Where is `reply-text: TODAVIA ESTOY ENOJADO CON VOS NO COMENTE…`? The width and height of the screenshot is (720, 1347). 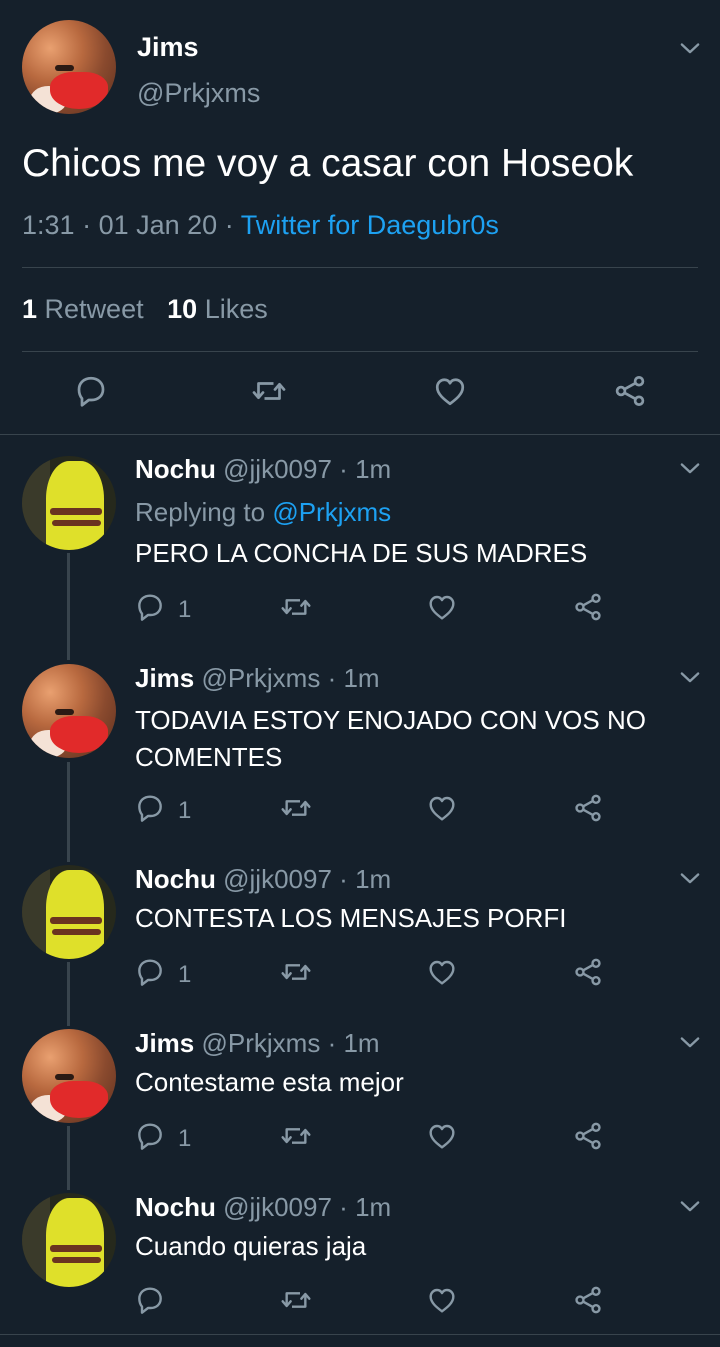 reply-text: TODAVIA ESTOY ENOJADO CON VOS NO COMENTE… is located at coordinates (390, 739).